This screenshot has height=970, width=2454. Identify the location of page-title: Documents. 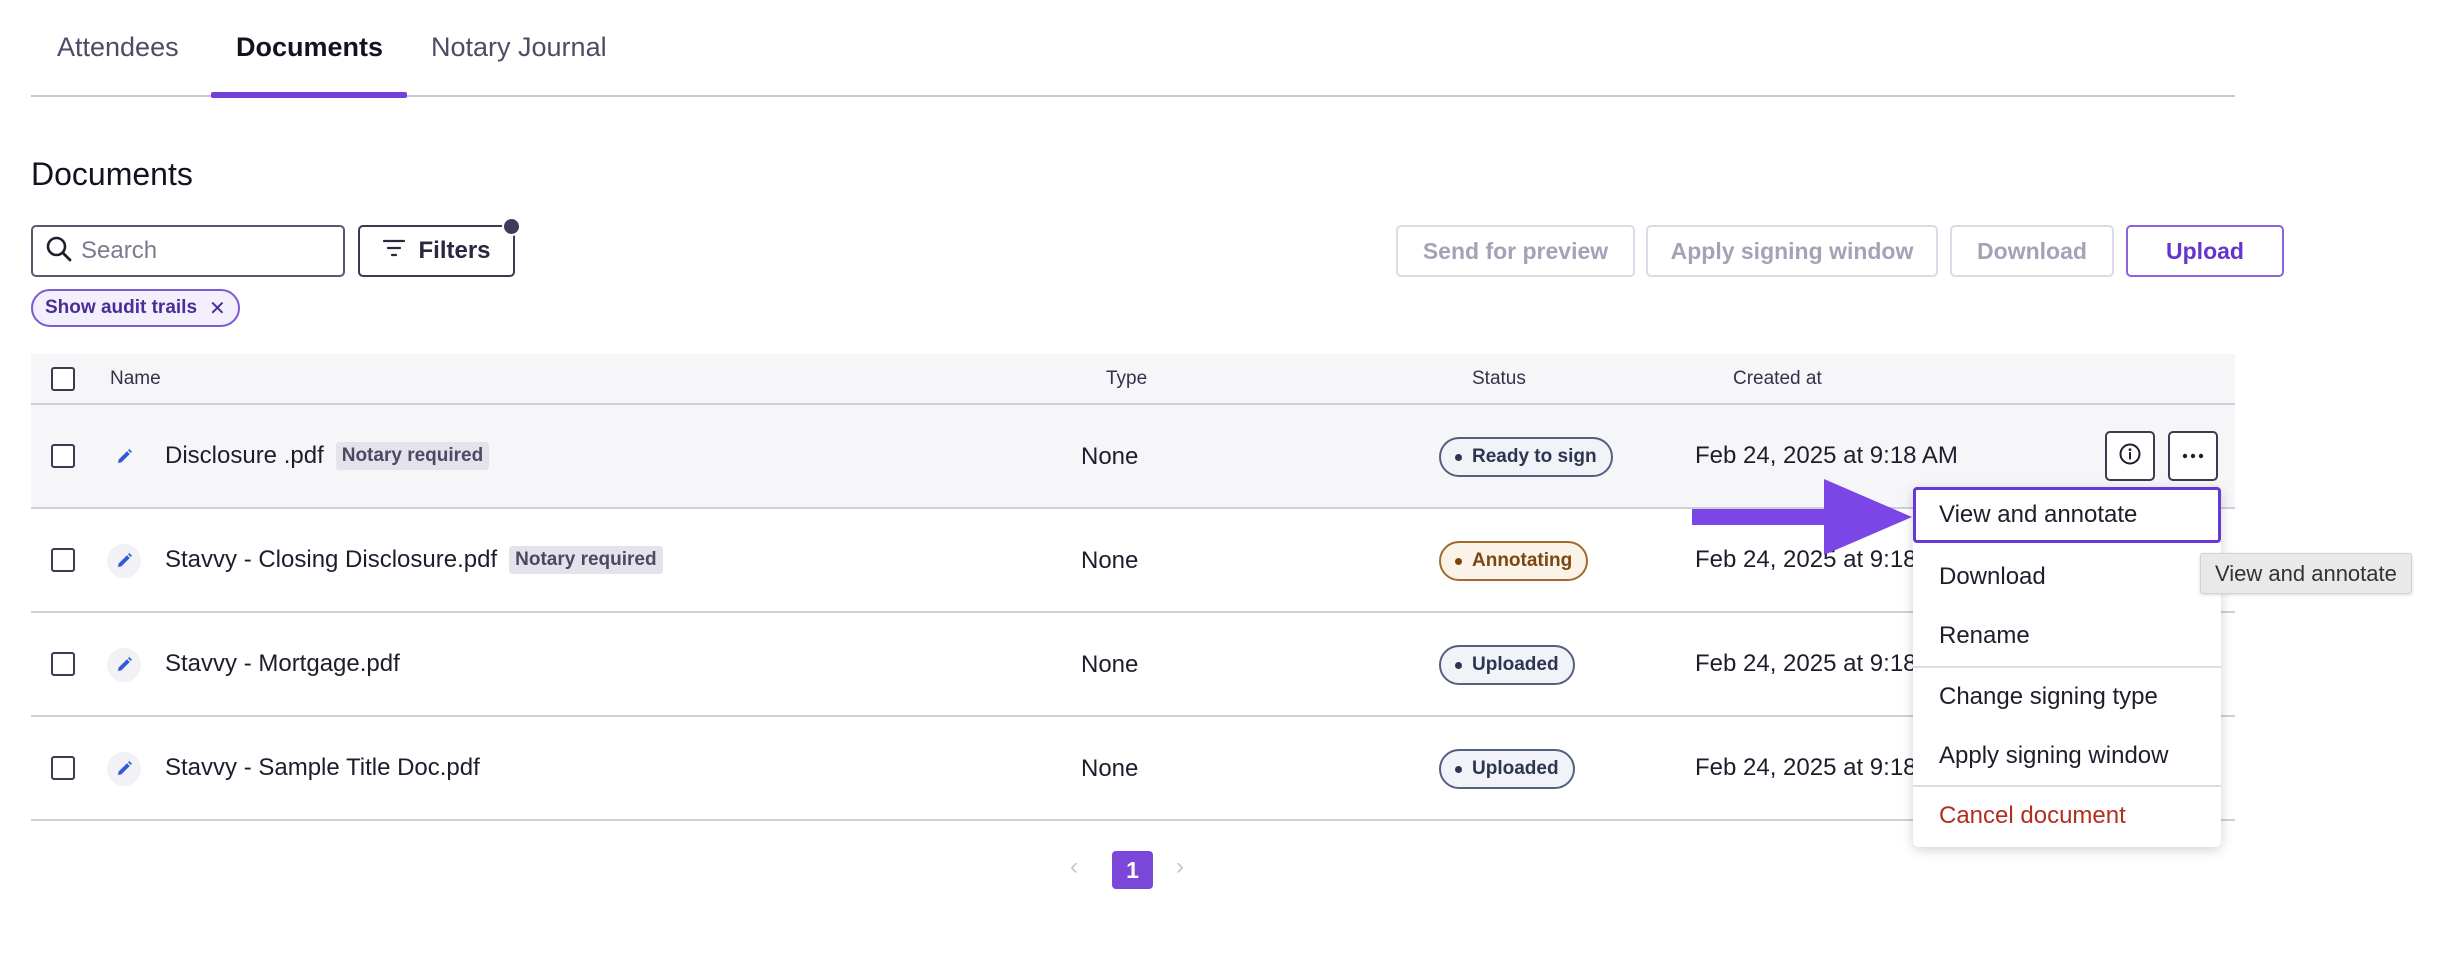
(112, 174).